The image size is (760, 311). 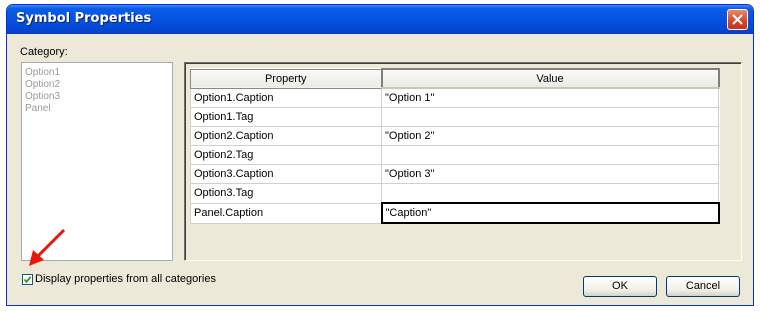 What do you see at coordinates (620, 286) in the screenshot?
I see `ok-button: OK` at bounding box center [620, 286].